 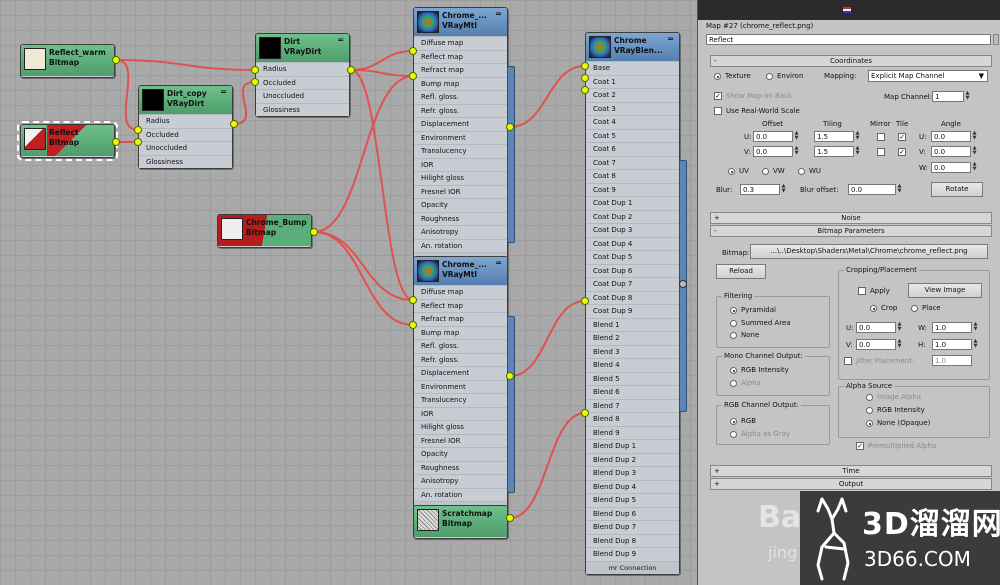 I want to click on summed-area-radio, so click(x=733, y=323).